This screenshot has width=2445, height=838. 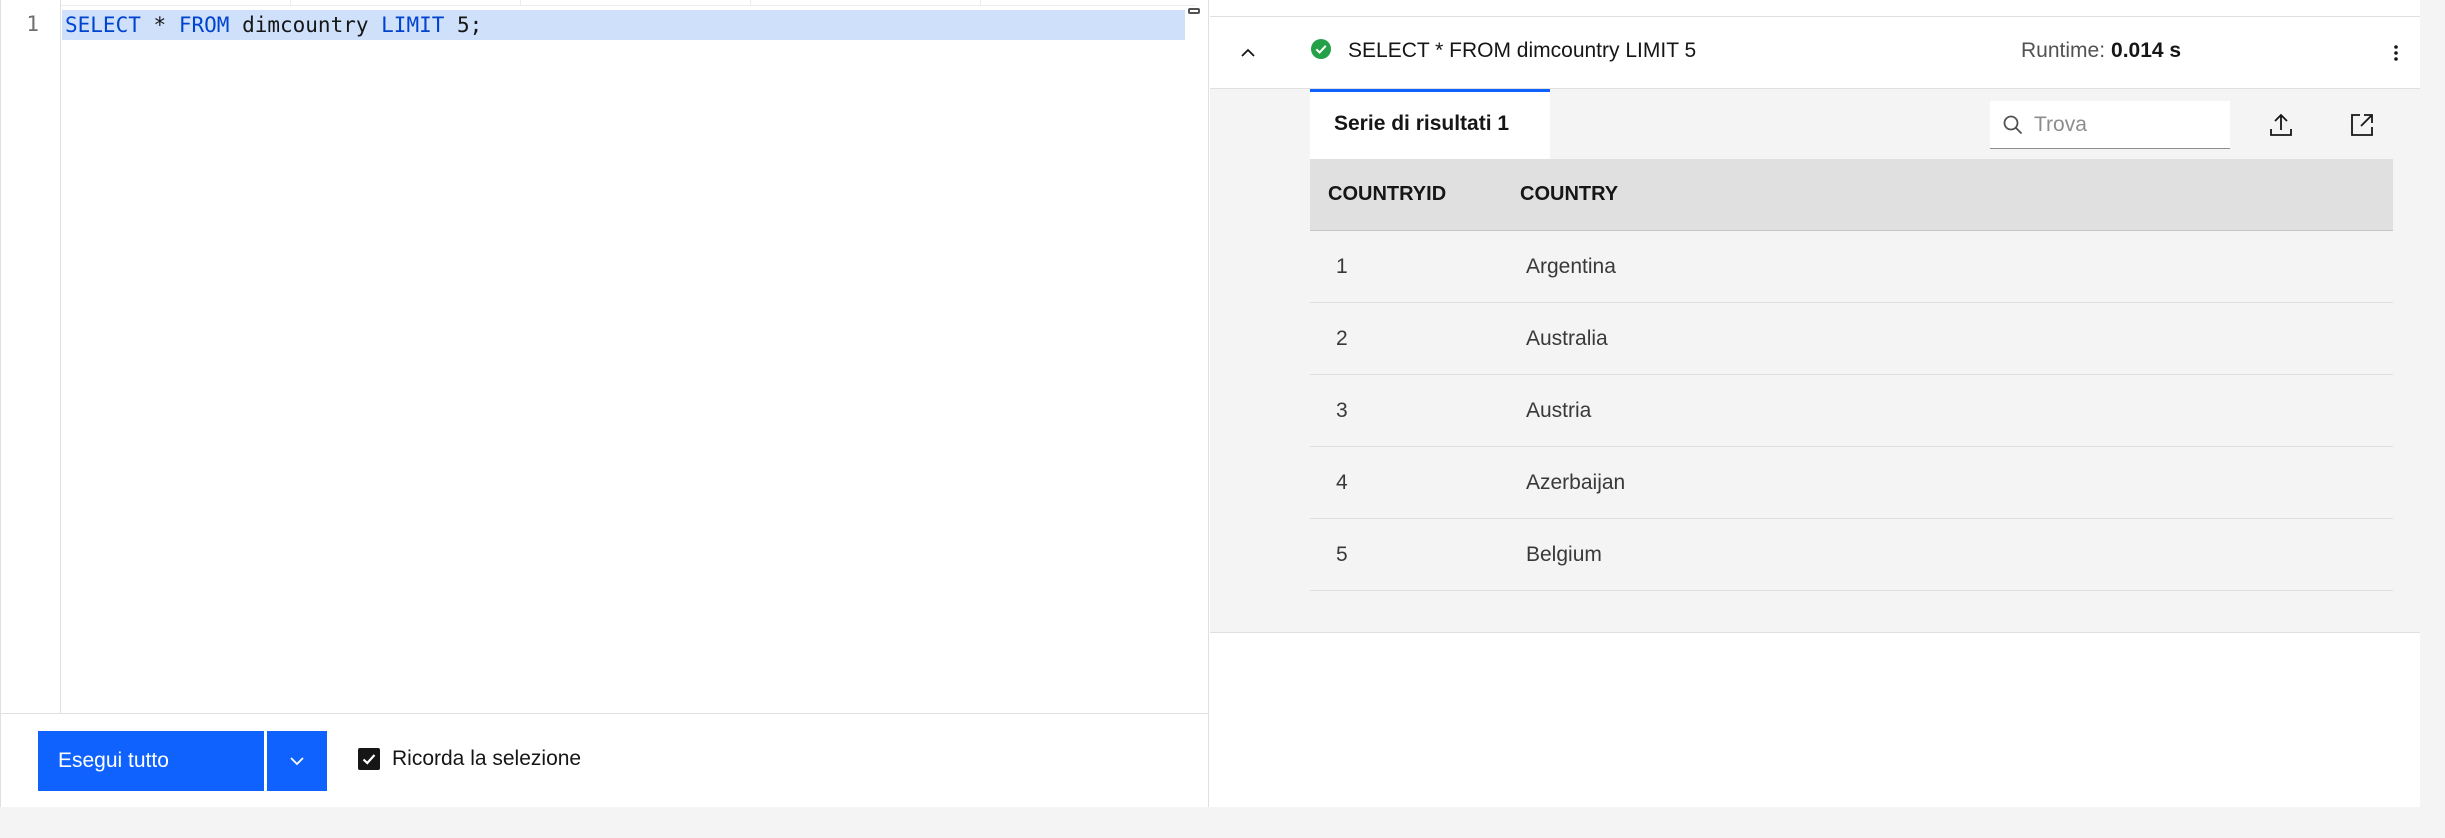 What do you see at coordinates (103, 25) in the screenshot?
I see `code-keyword-select: SELECT` at bounding box center [103, 25].